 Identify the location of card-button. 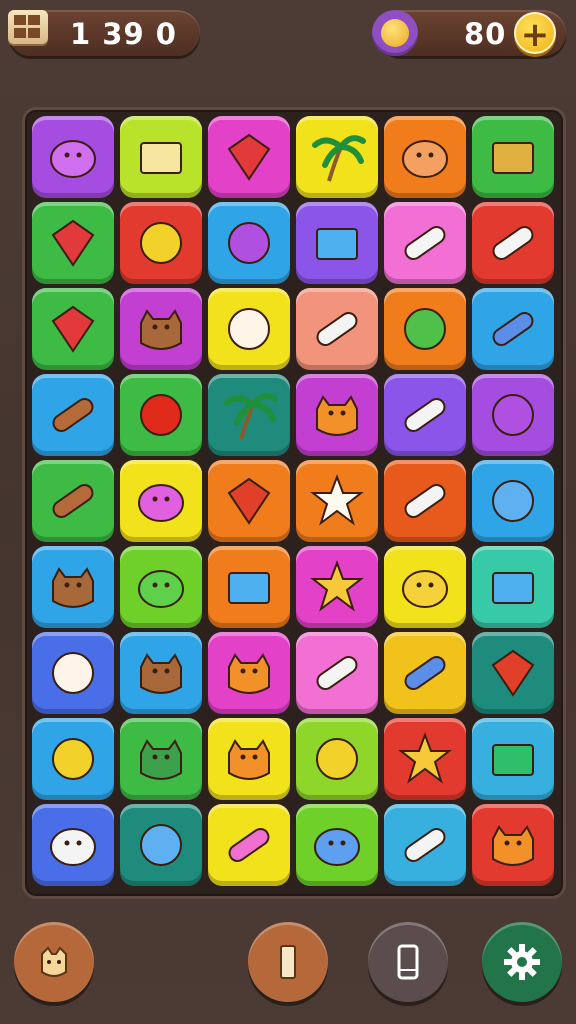
(288, 962).